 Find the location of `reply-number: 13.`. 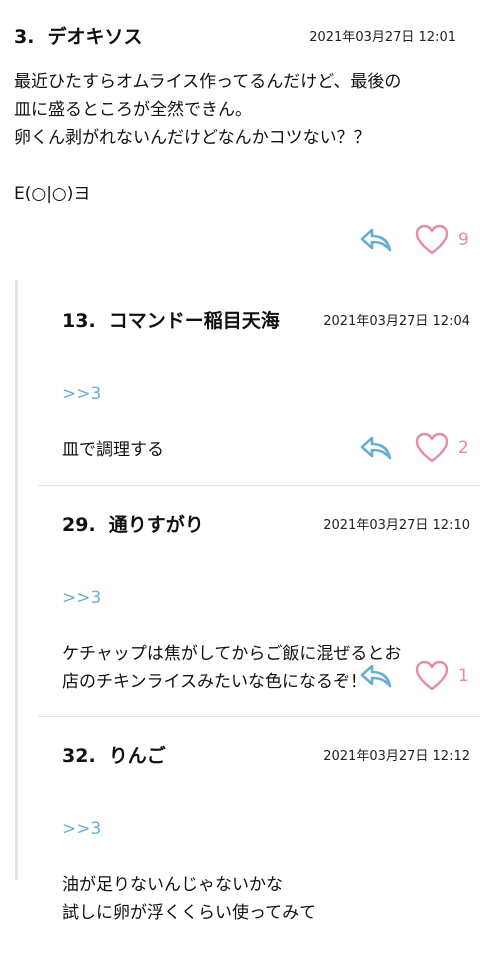

reply-number: 13. is located at coordinates (79, 321).